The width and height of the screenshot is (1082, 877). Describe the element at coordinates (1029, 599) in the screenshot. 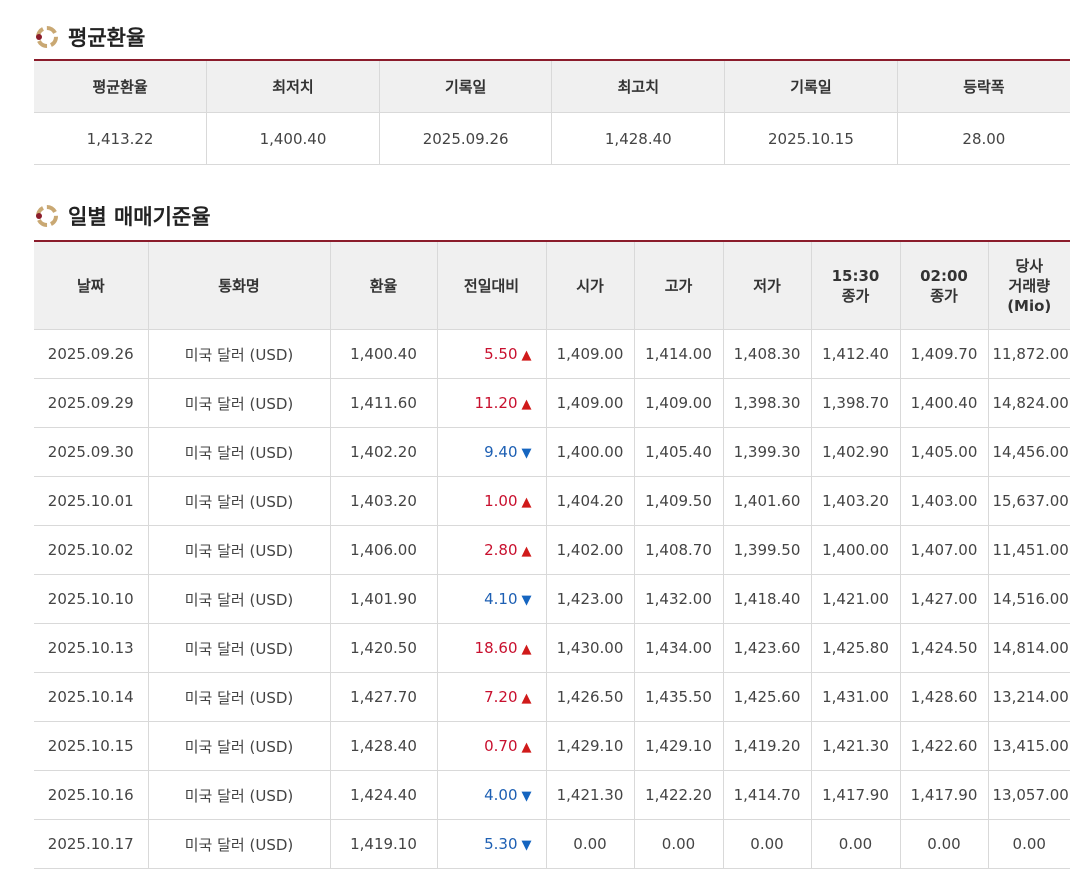

I see `cell-volume: 14,516.00` at that location.